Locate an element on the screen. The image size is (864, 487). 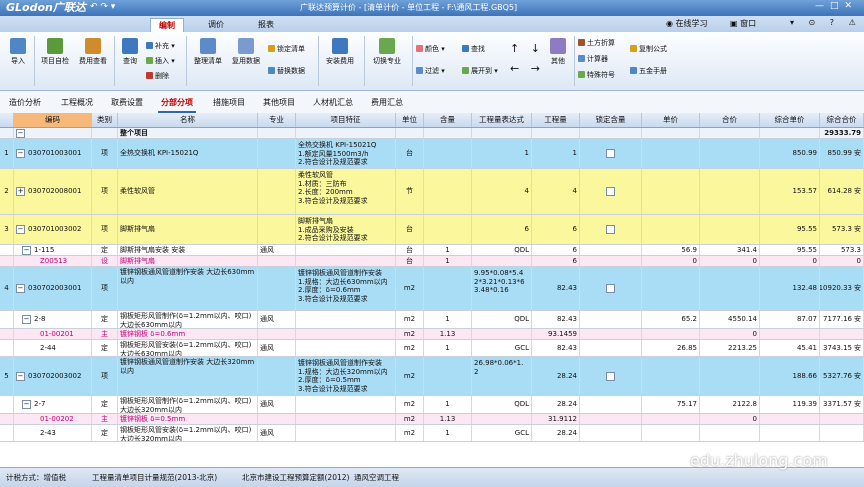
cell-feature: 脚斯排气扇 1.成品采购及安装 2.符合设计及规范要求 is located at coordinates (346, 229).